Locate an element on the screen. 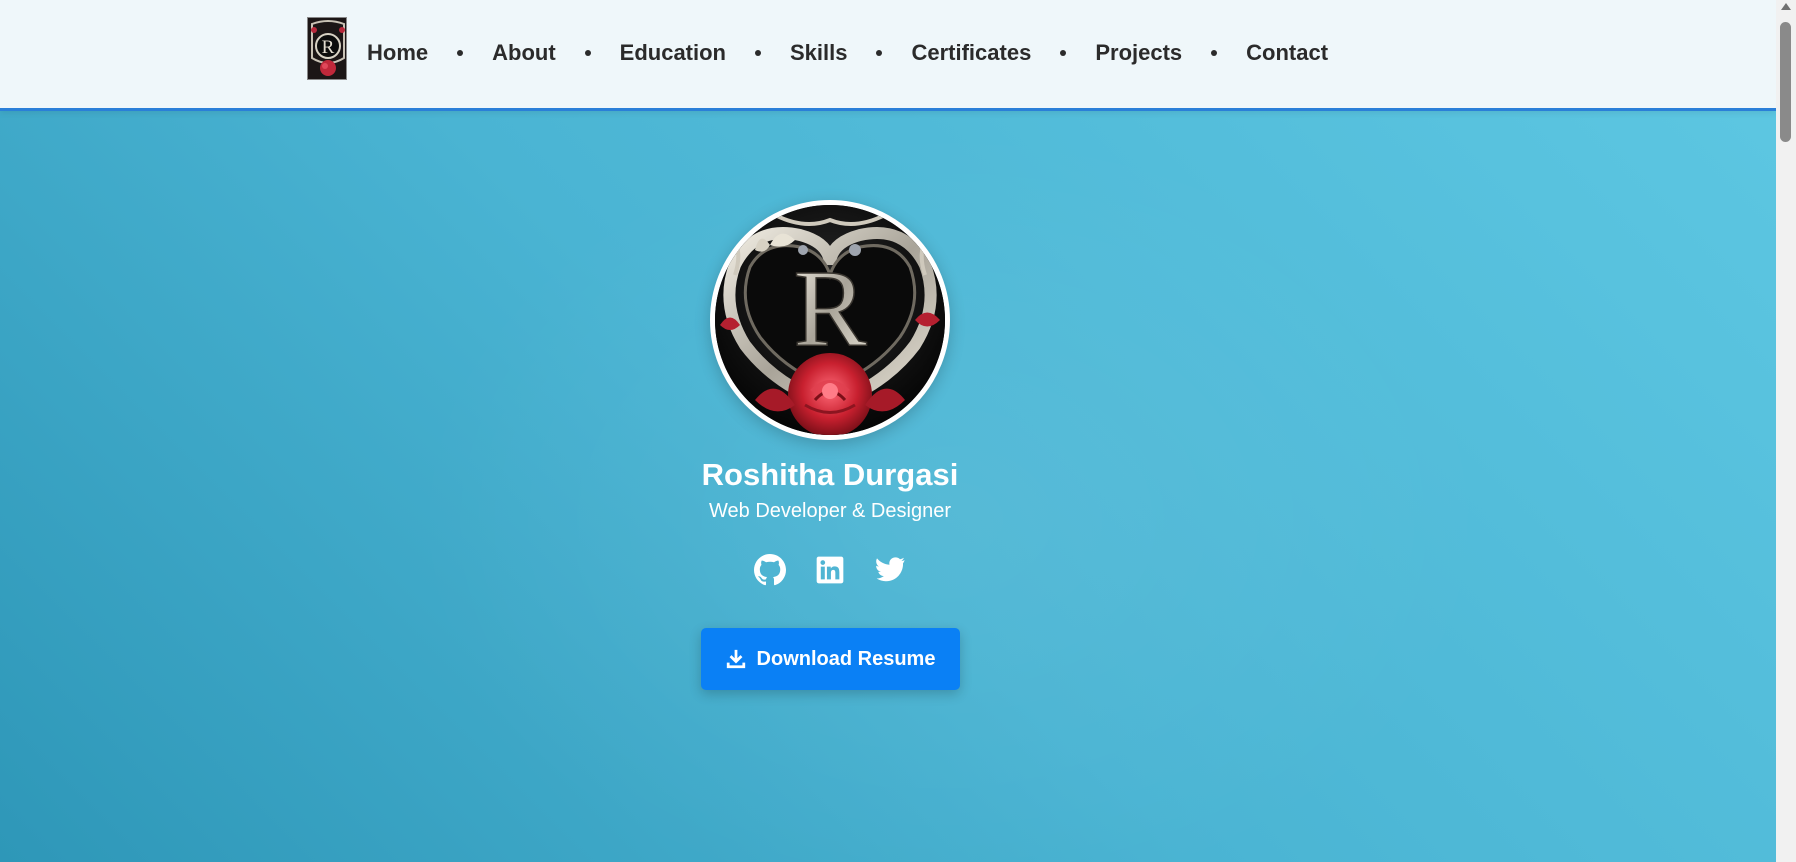 The image size is (1796, 862). download-resume-label: Download Resume is located at coordinates (846, 658).